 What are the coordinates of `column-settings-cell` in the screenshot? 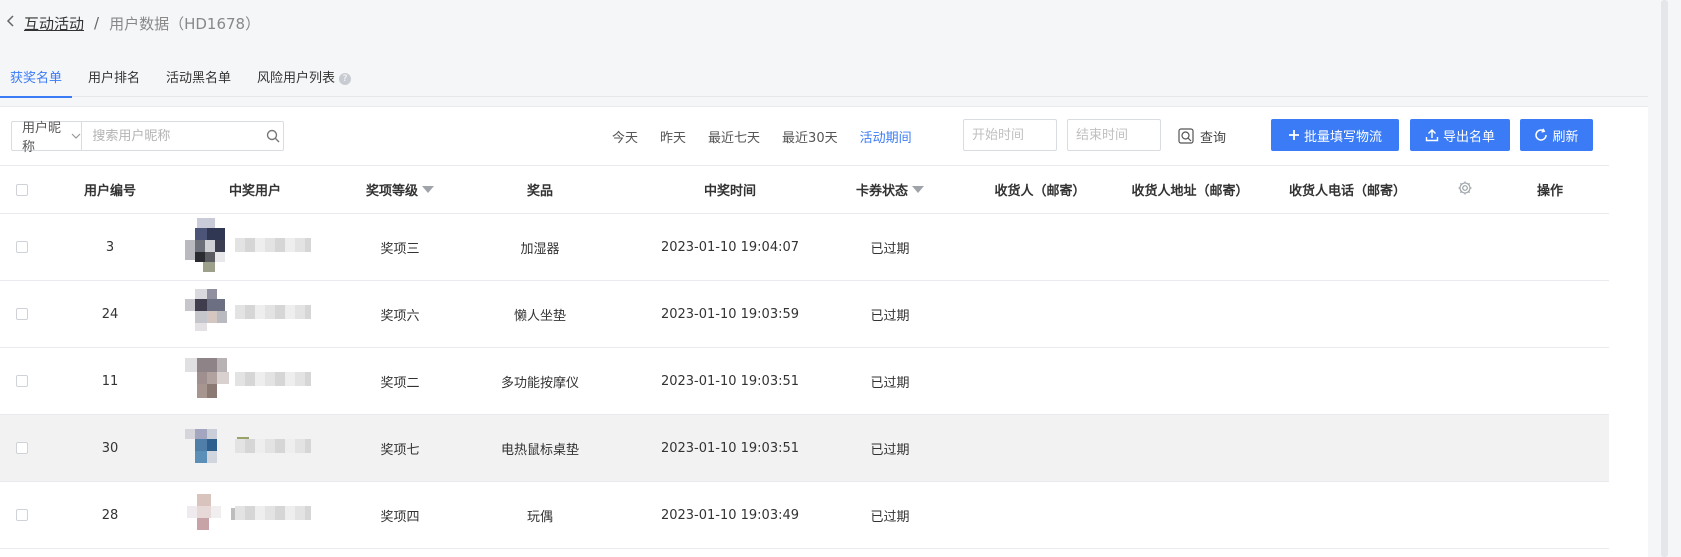 It's located at (1465, 189).